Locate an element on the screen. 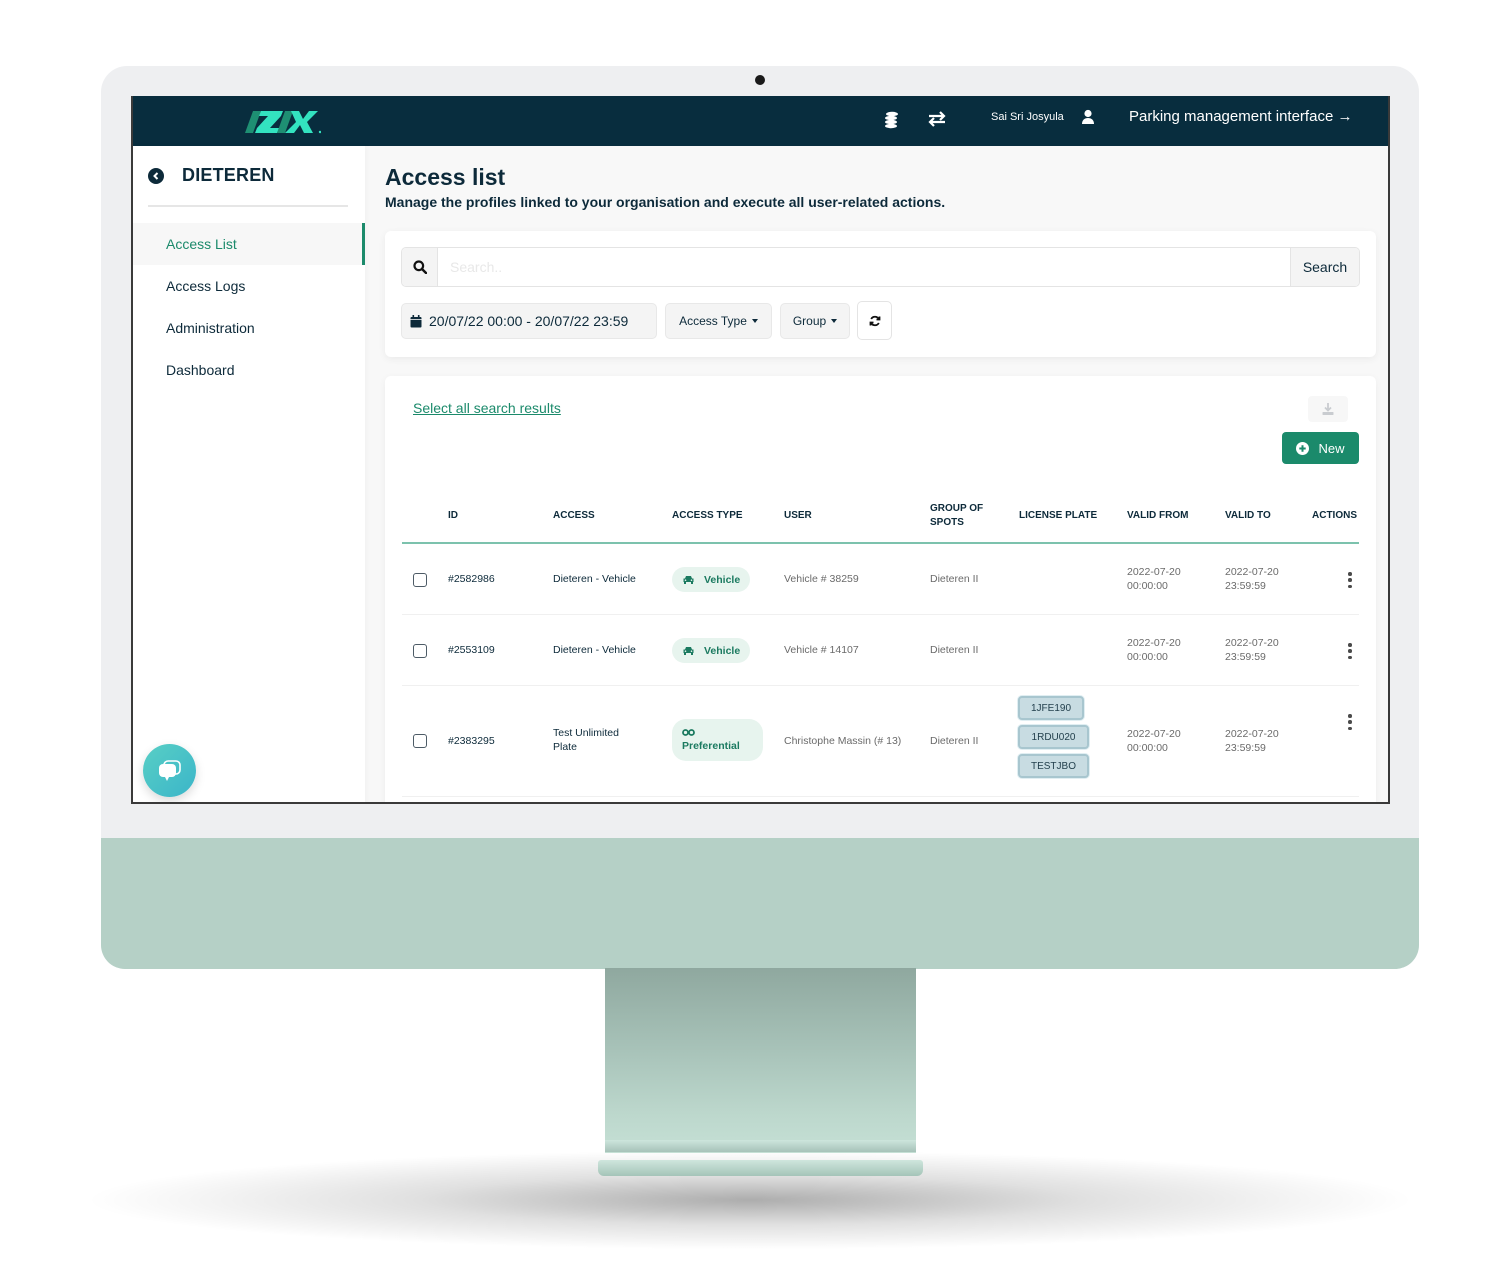 This screenshot has width=1500, height=1271. sidebar-divider is located at coordinates (248, 206).